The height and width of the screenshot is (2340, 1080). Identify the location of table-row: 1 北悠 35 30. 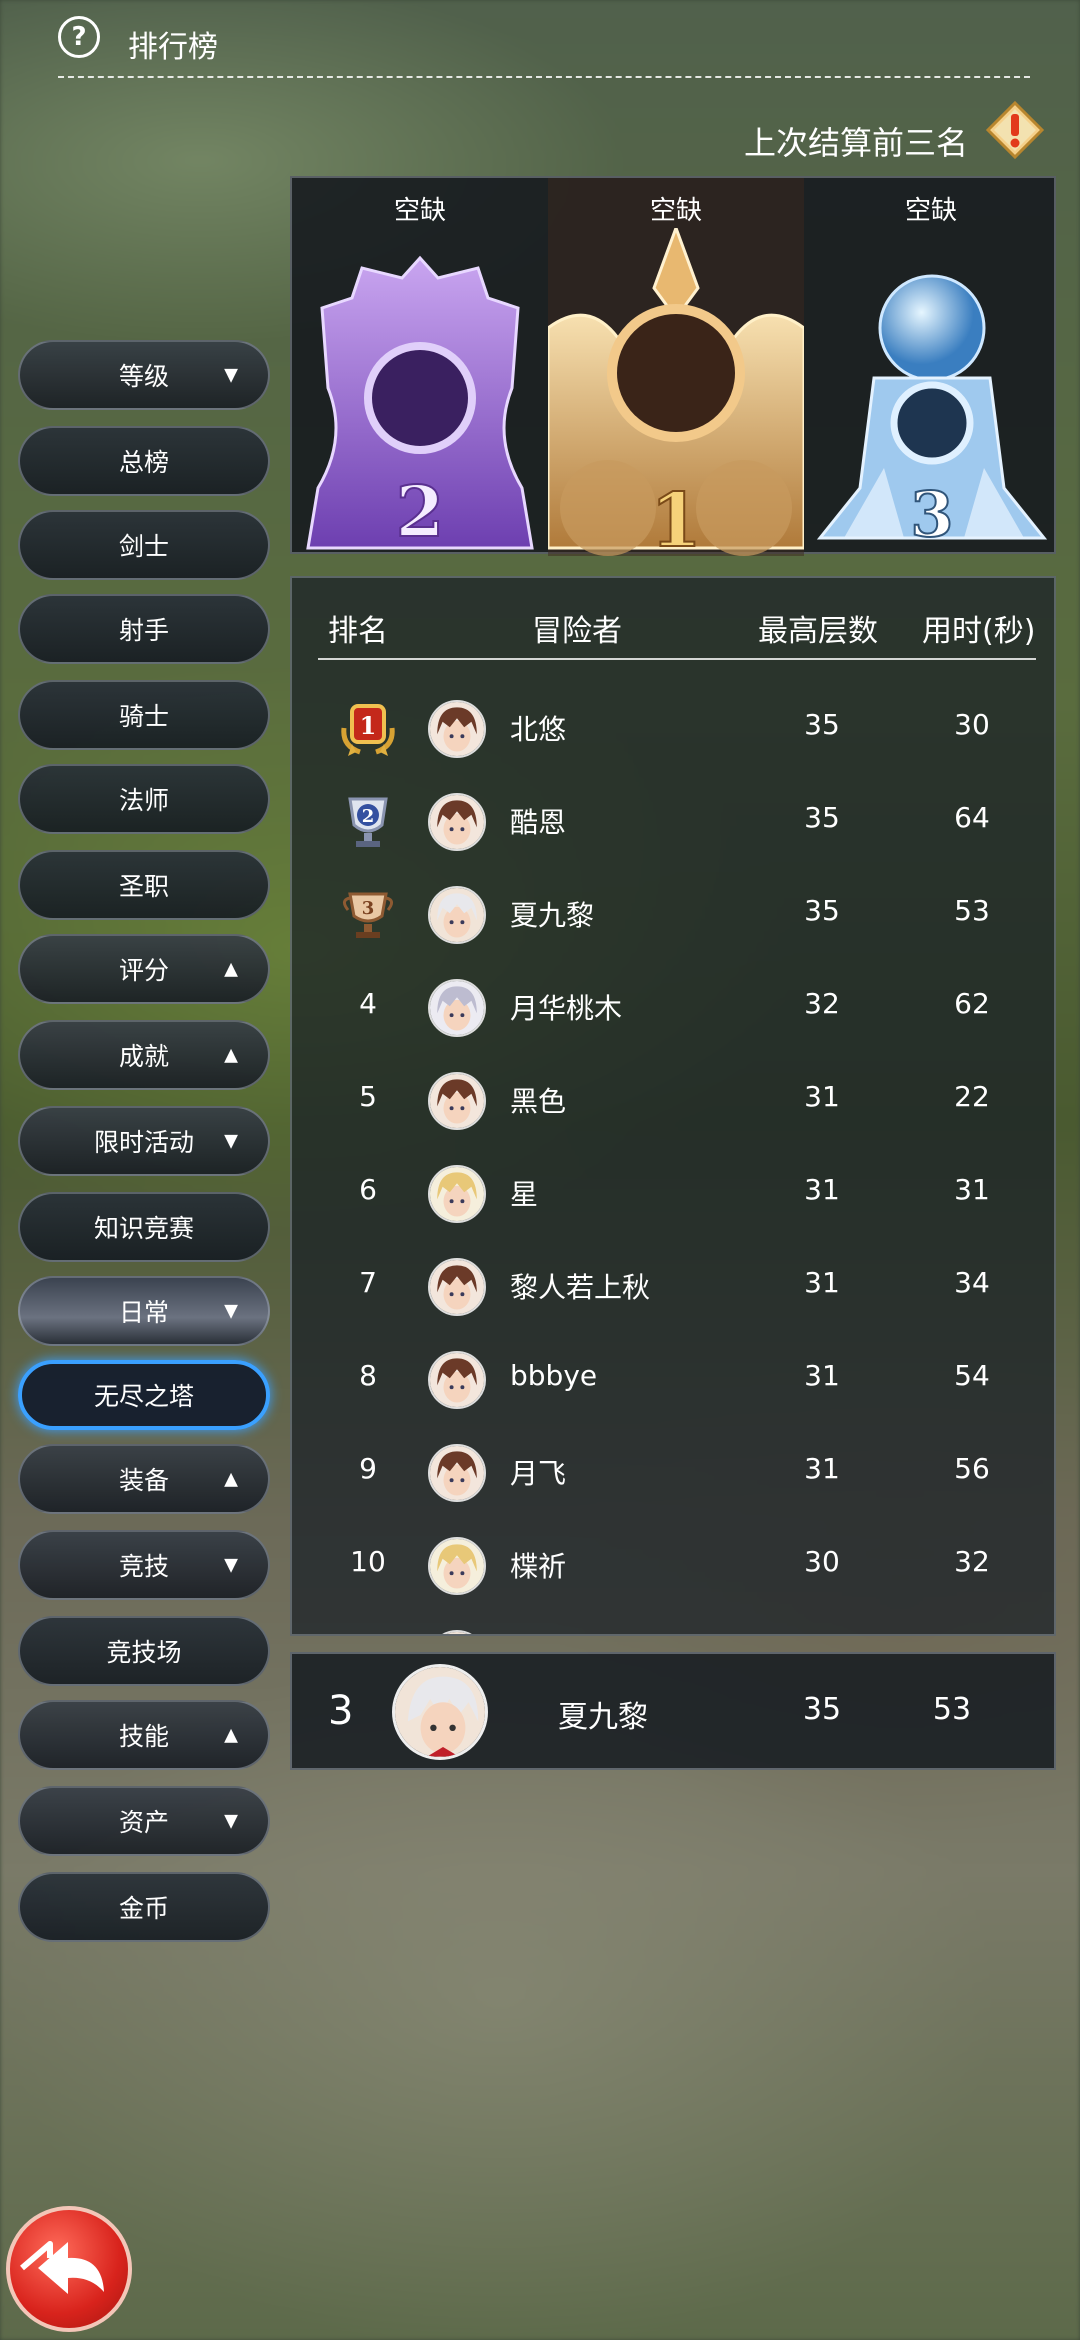
(673, 728).